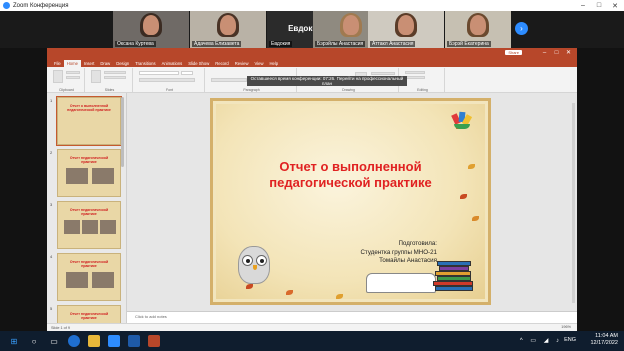  I want to click on participant-tile: Бэрэй Екатерина, so click(478, 29).